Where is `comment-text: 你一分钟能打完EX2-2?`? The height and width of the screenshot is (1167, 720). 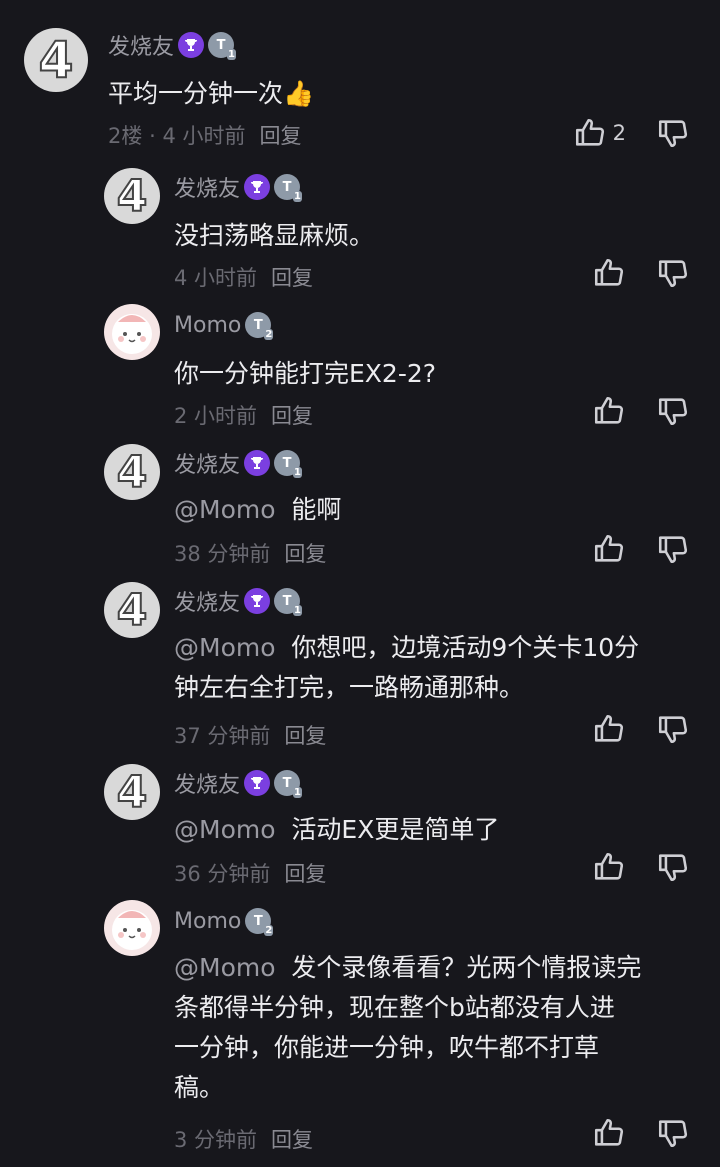 comment-text: 你一分钟能打完EX2-2? is located at coordinates (305, 373).